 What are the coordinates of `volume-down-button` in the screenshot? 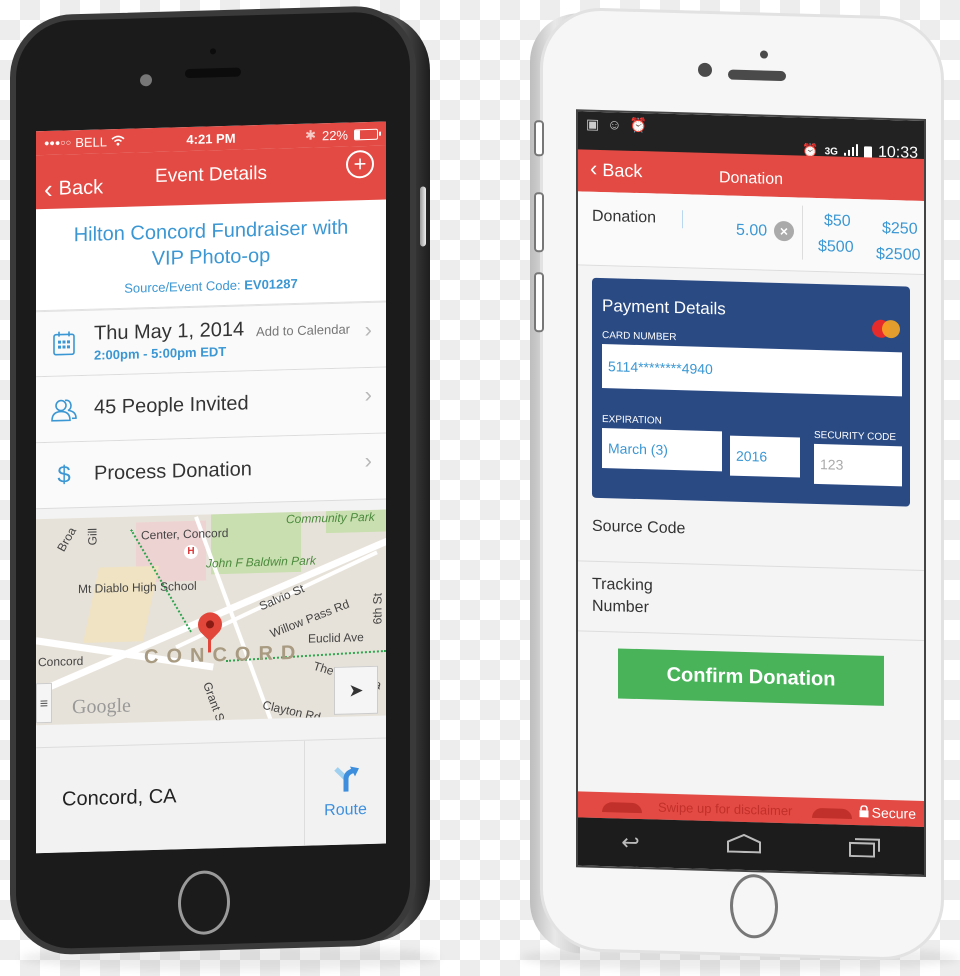 It's located at (539, 302).